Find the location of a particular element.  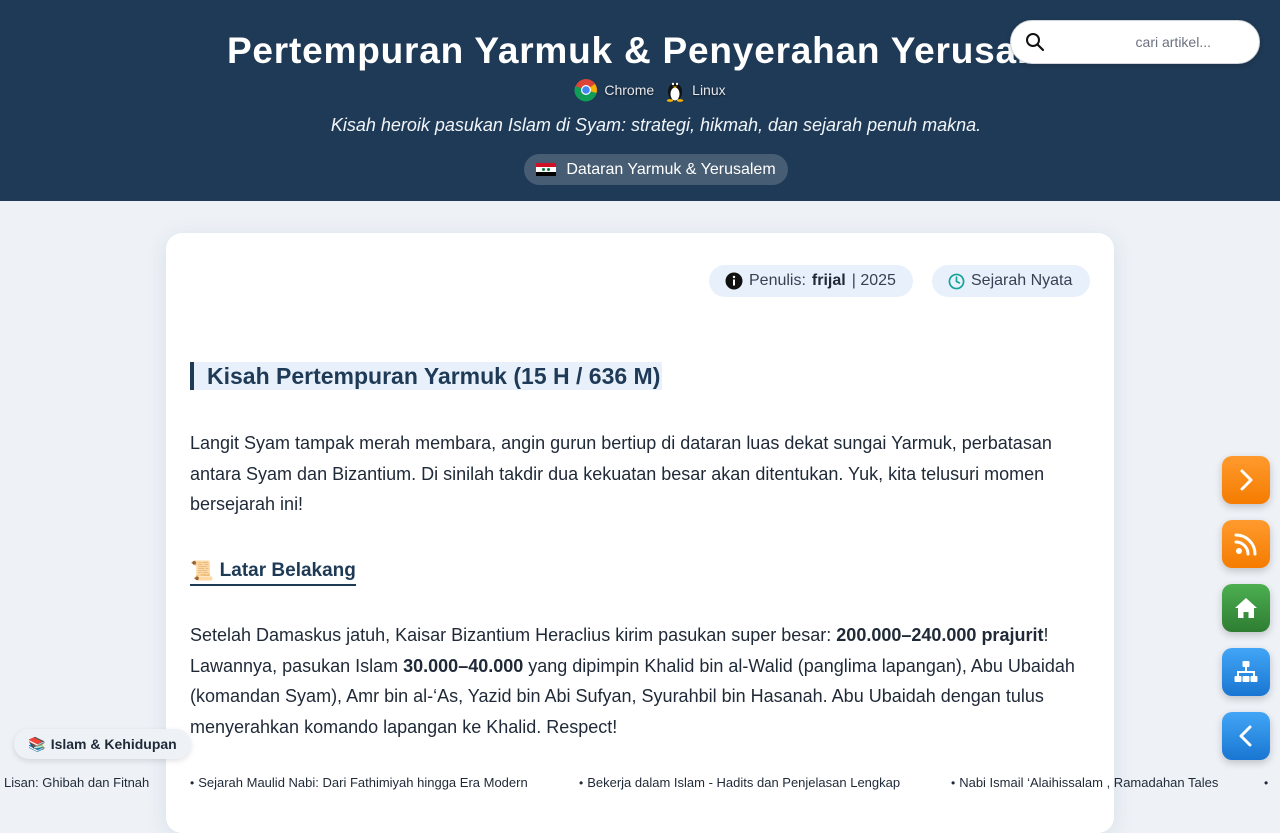

environment-row: Chrome Linux is located at coordinates (640, 90).